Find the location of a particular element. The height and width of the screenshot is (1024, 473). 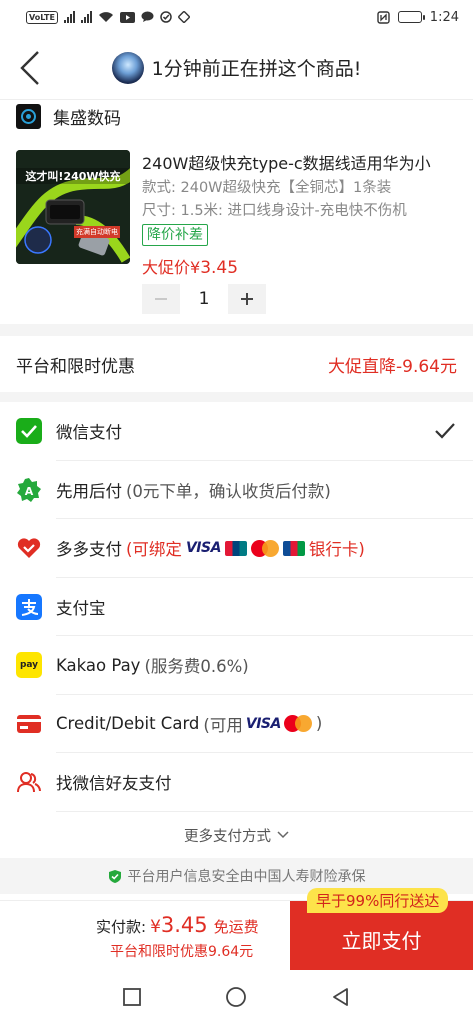

chevron-down-icon is located at coordinates (283, 835).